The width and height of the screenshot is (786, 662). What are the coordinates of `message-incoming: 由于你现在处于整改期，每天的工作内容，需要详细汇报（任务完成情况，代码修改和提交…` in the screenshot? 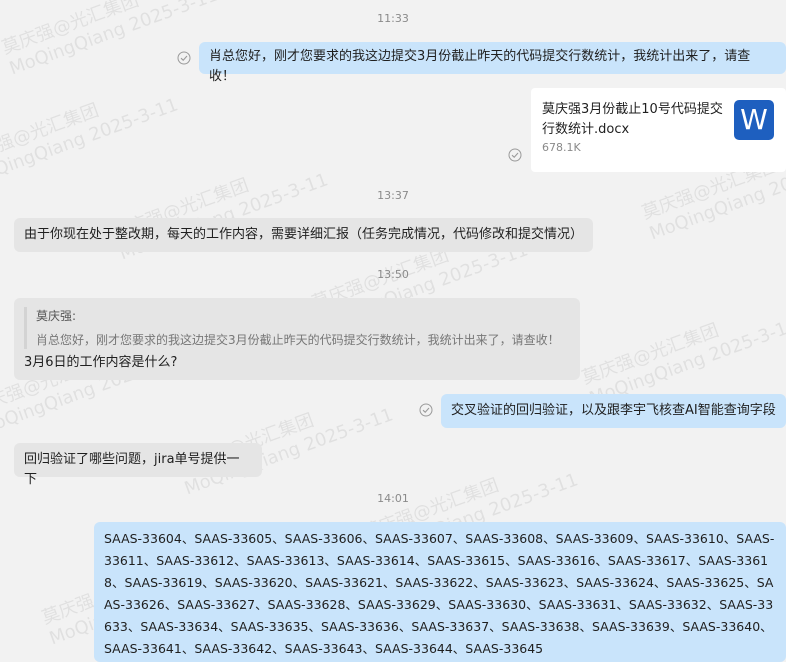 It's located at (303, 235).